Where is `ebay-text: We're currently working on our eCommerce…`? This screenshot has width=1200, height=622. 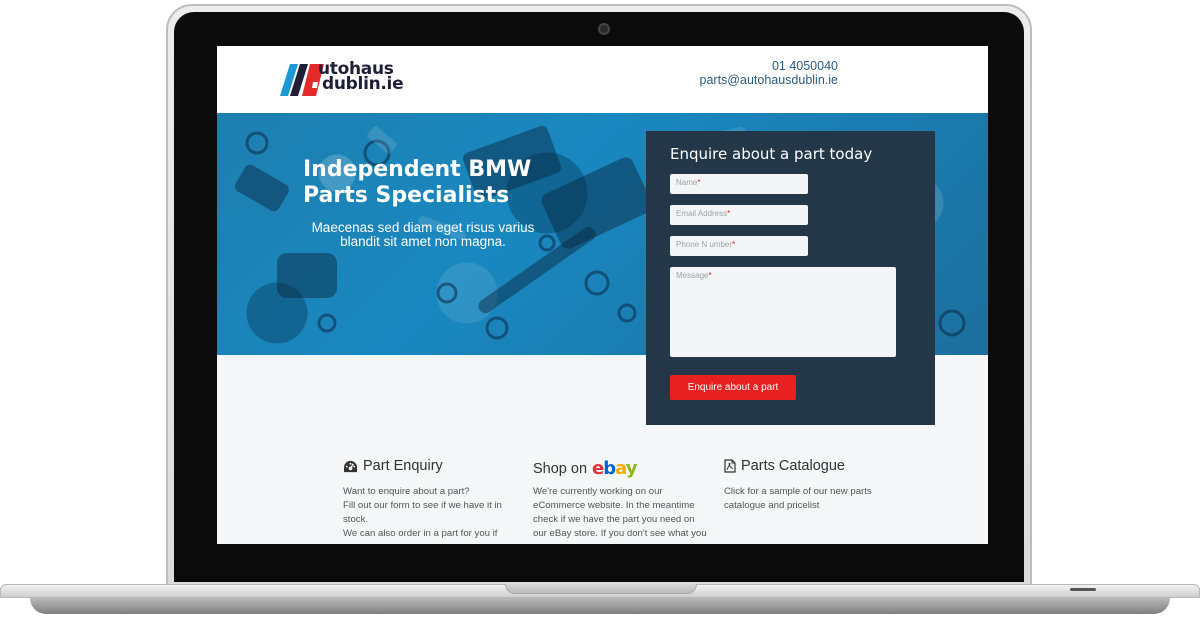
ebay-text: We're currently working on our eCommerce… is located at coordinates (620, 513).